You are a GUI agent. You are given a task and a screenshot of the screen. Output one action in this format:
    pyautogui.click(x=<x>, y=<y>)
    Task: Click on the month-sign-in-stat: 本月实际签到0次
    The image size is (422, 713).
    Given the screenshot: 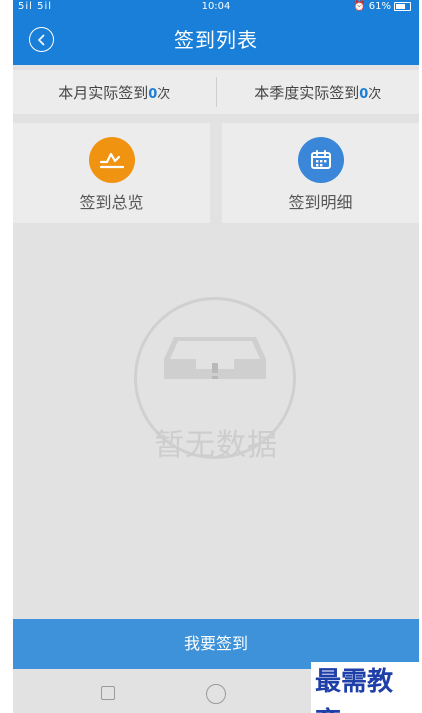 What is the action you would take?
    pyautogui.click(x=114, y=92)
    